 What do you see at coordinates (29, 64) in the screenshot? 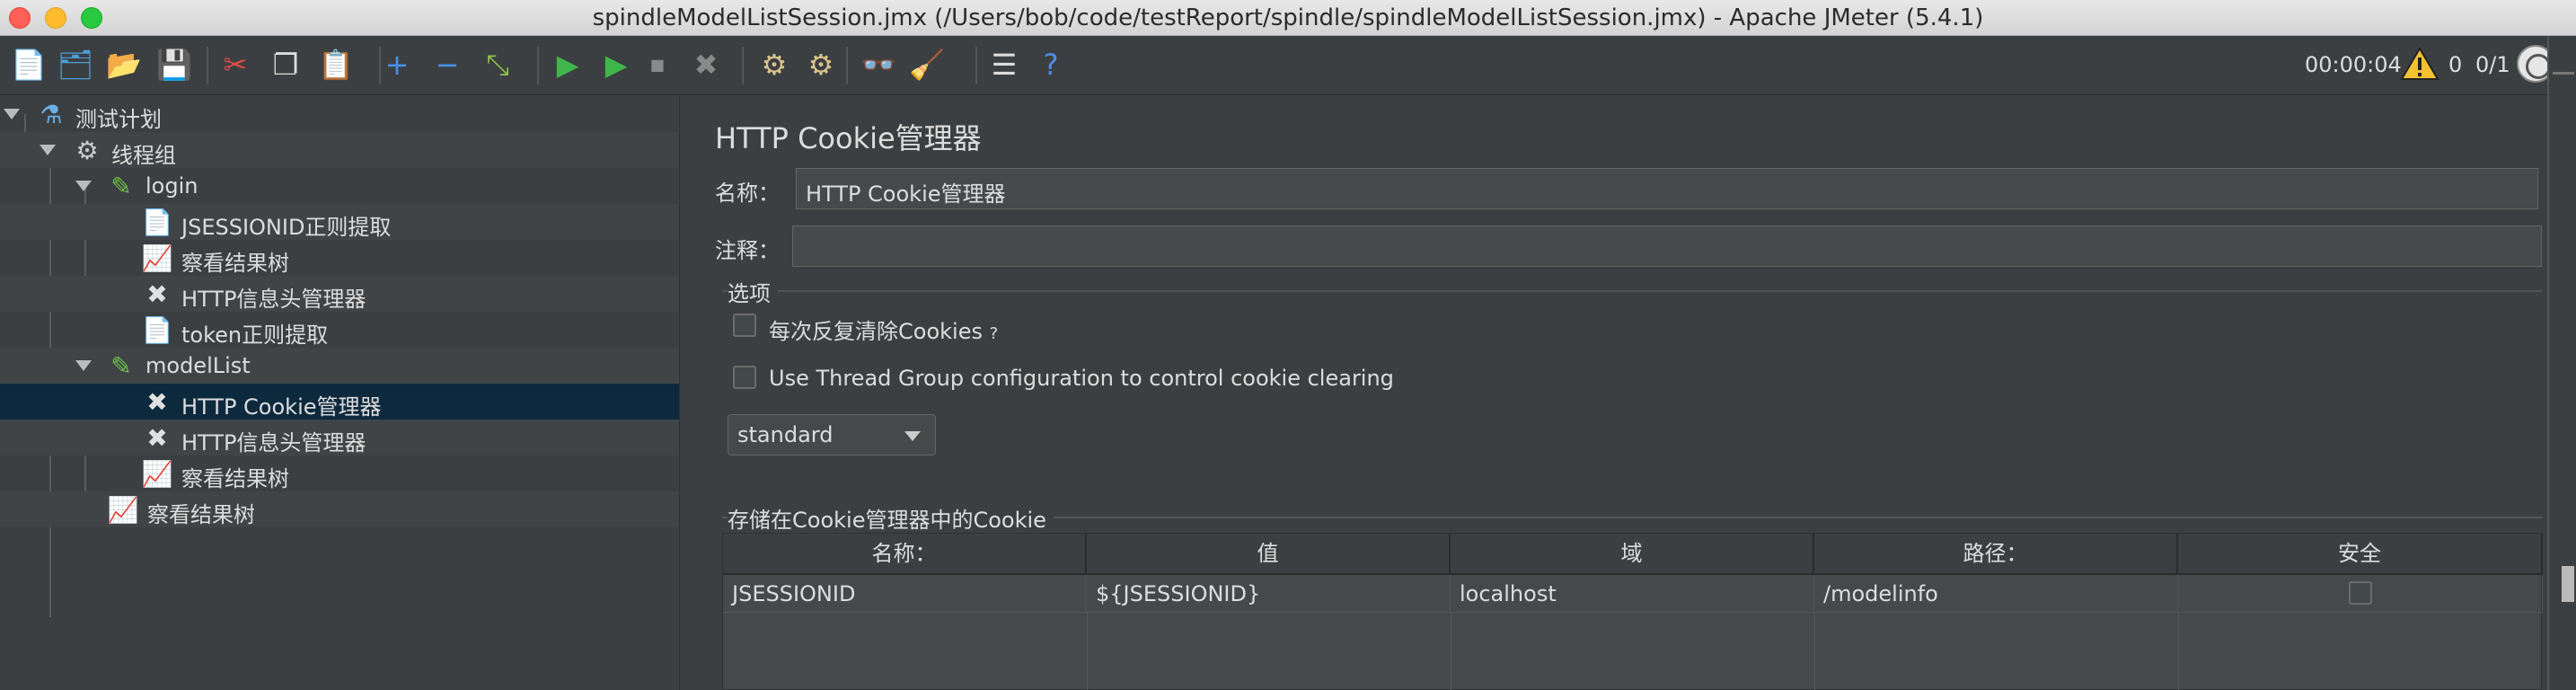
I see `new-icon: 📄` at bounding box center [29, 64].